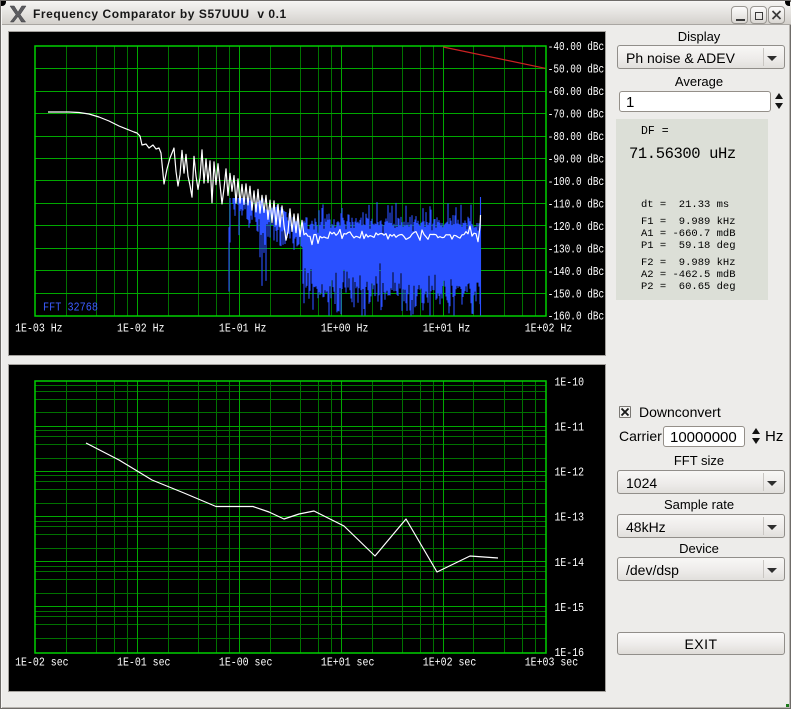  I want to click on svg-text: FFT 32768, so click(70, 308).